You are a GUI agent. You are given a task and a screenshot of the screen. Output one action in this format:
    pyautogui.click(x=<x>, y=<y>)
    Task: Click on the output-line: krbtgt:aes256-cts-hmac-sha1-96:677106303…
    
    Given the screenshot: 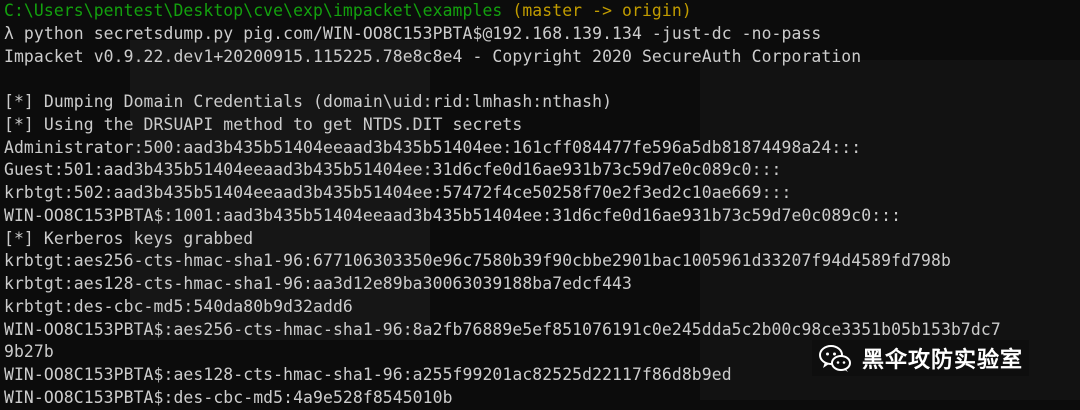 What is the action you would take?
    pyautogui.click(x=477, y=261)
    